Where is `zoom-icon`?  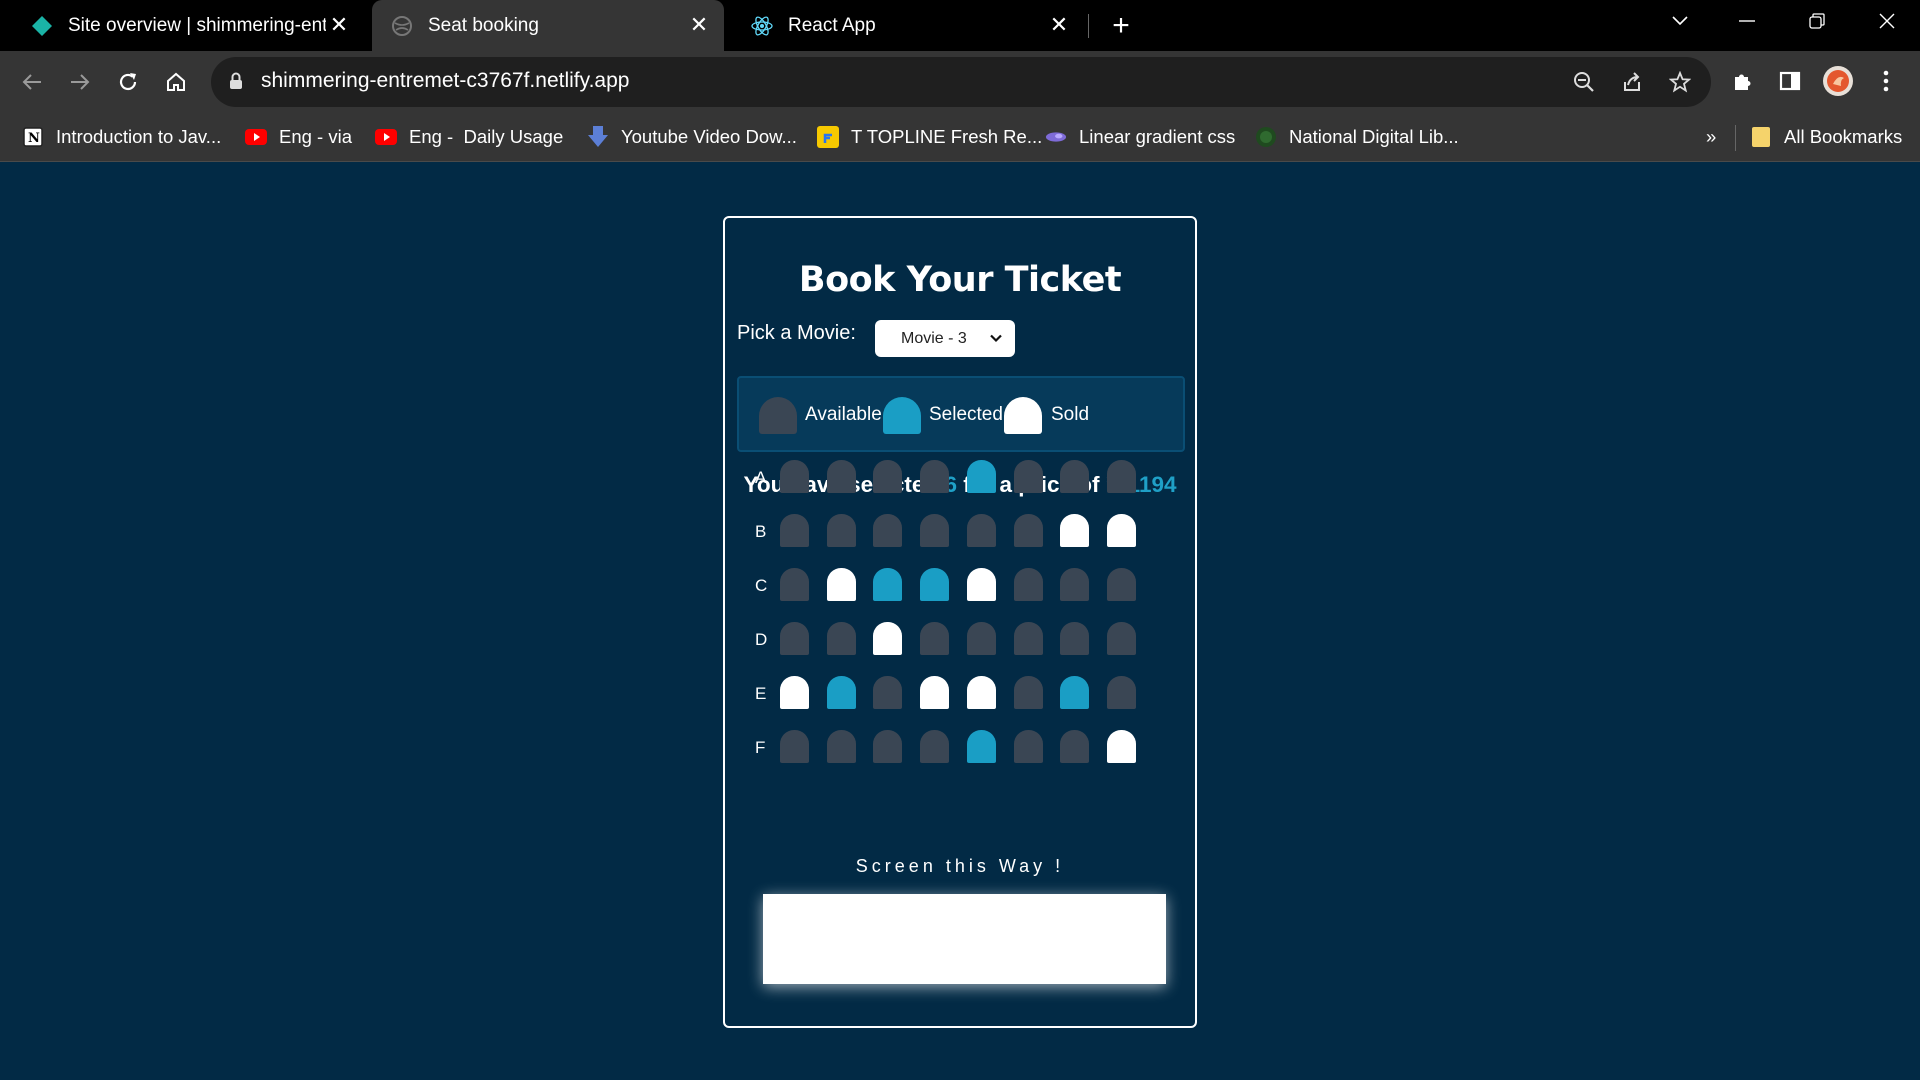
zoom-icon is located at coordinates (1584, 82).